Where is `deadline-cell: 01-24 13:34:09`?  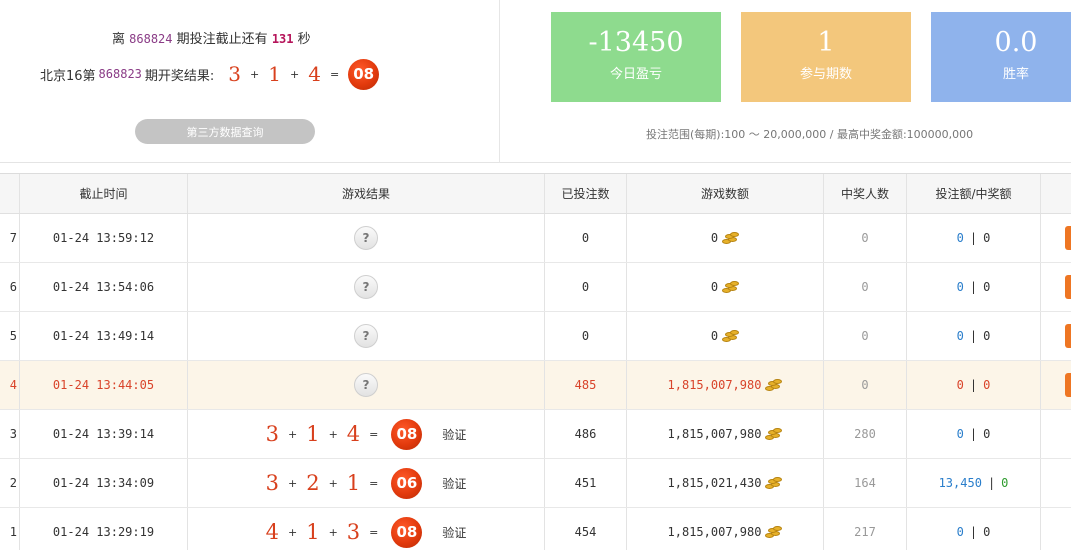
deadline-cell: 01-24 13:34:09 is located at coordinates (104, 483).